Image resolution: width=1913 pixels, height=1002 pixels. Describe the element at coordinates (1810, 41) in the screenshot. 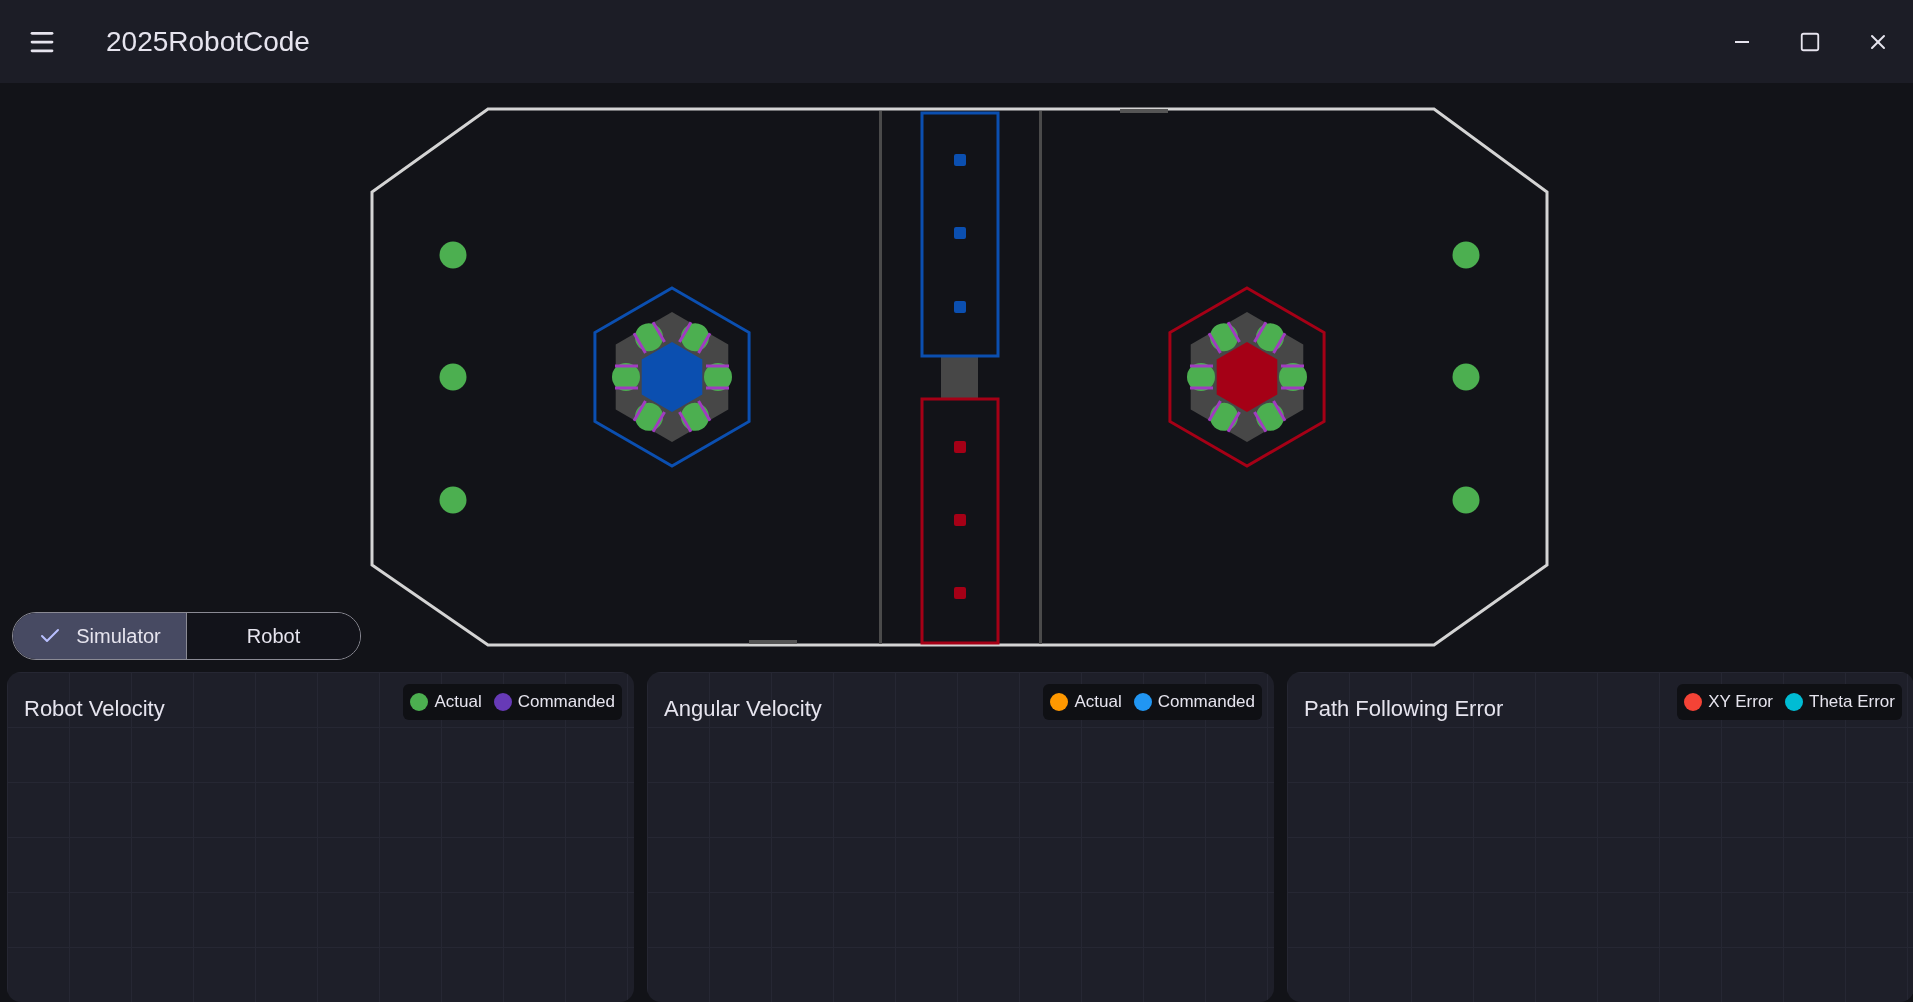

I see `maximize-icon` at that location.